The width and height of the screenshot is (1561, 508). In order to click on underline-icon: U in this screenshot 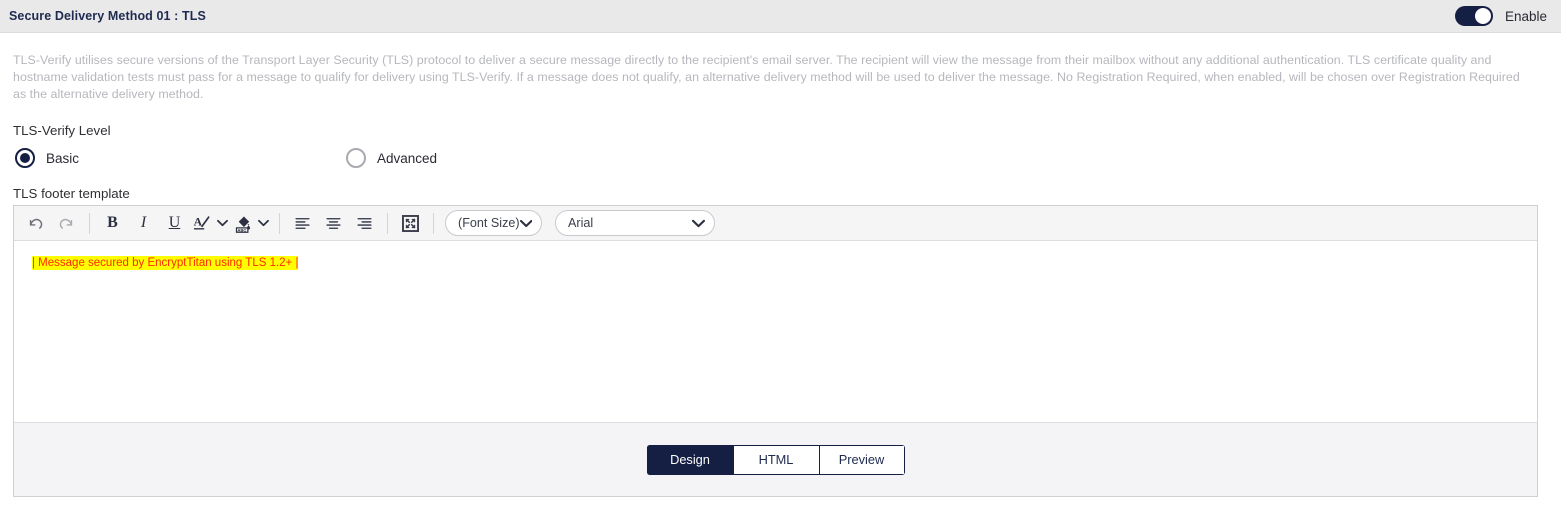, I will do `click(174, 222)`.